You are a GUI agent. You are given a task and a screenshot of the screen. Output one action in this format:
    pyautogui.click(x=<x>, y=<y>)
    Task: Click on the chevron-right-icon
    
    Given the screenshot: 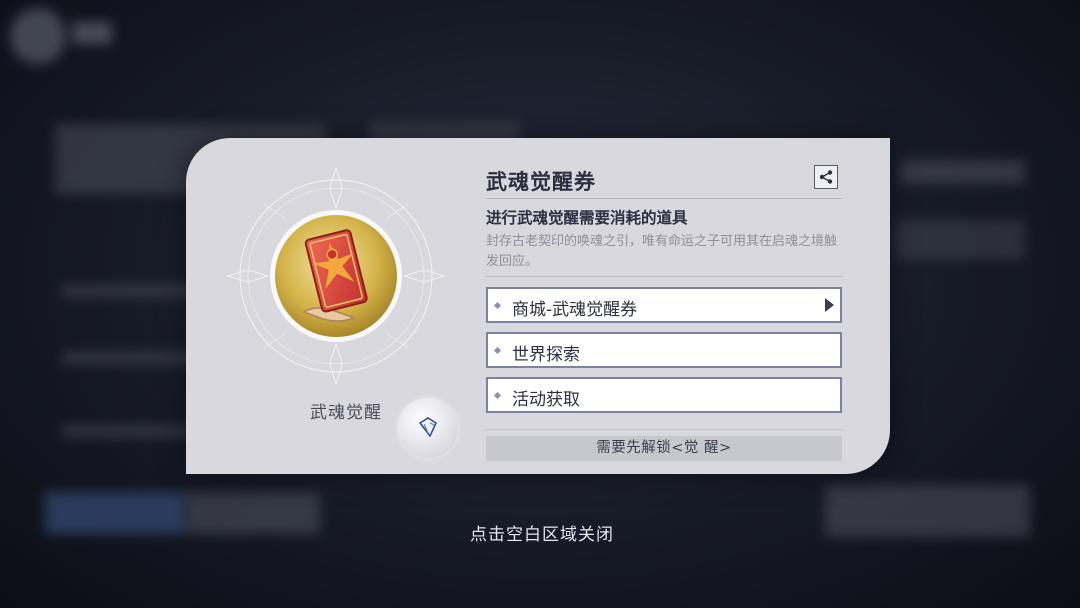 What is the action you would take?
    pyautogui.click(x=829, y=305)
    